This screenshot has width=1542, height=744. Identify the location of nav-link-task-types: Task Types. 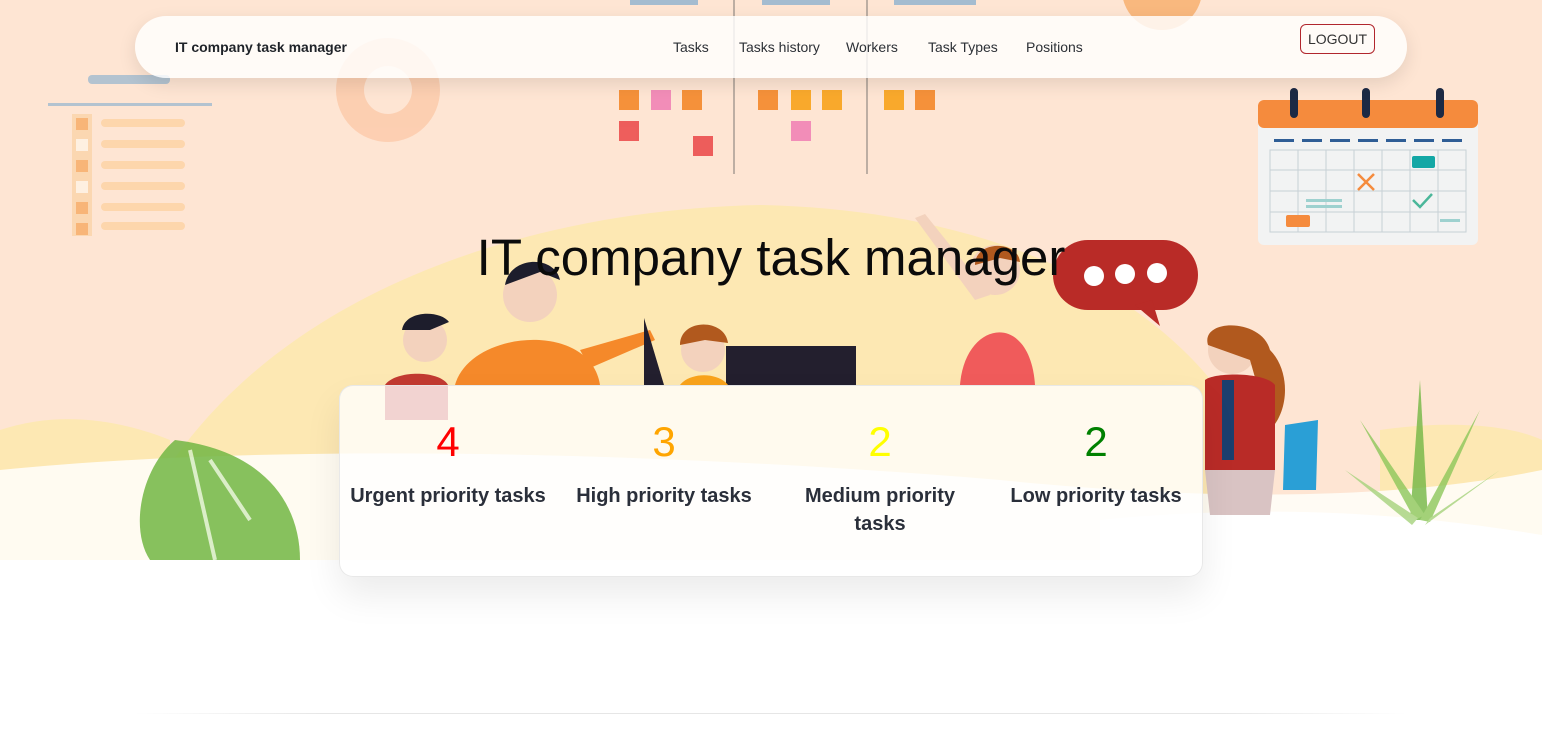
(963, 47).